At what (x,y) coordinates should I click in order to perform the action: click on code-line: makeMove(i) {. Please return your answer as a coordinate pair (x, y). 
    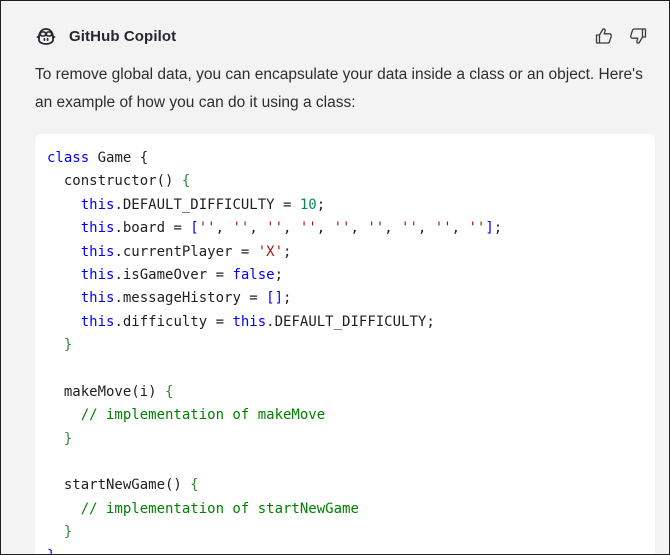
    Looking at the image, I should click on (110, 391).